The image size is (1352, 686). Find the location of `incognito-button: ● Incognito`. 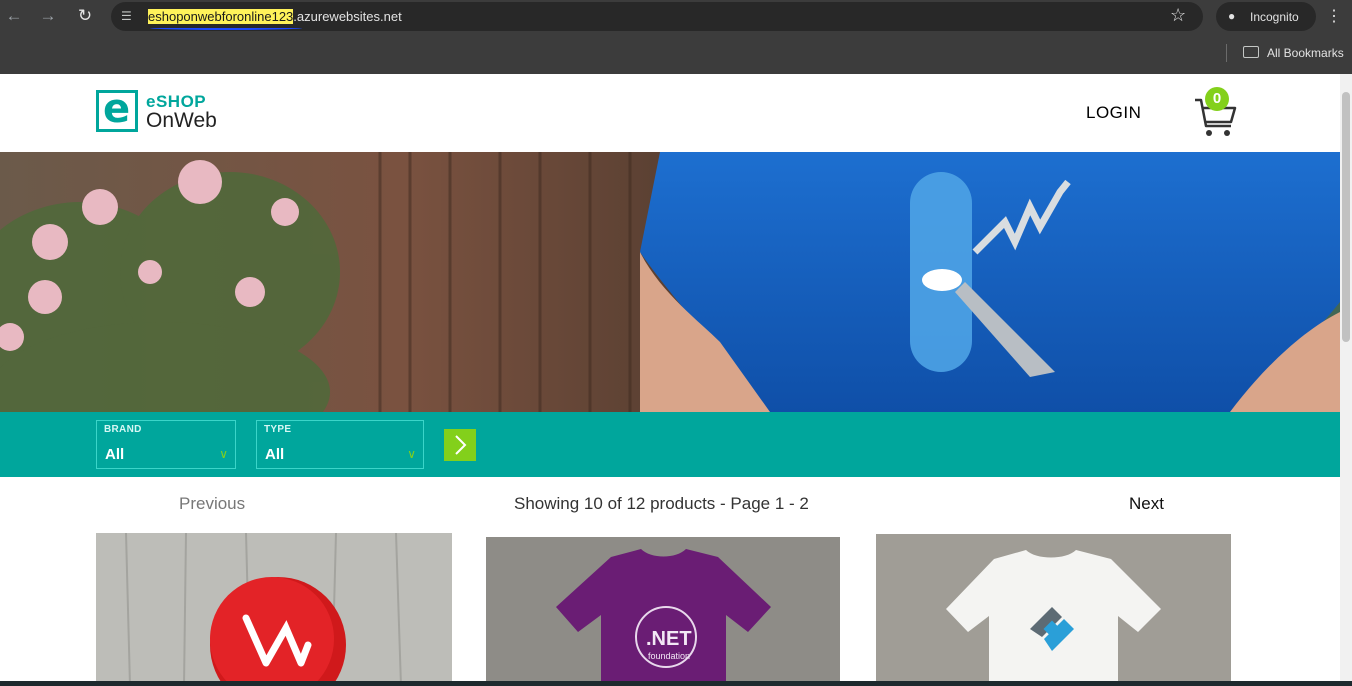

incognito-button: ● Incognito is located at coordinates (1266, 16).